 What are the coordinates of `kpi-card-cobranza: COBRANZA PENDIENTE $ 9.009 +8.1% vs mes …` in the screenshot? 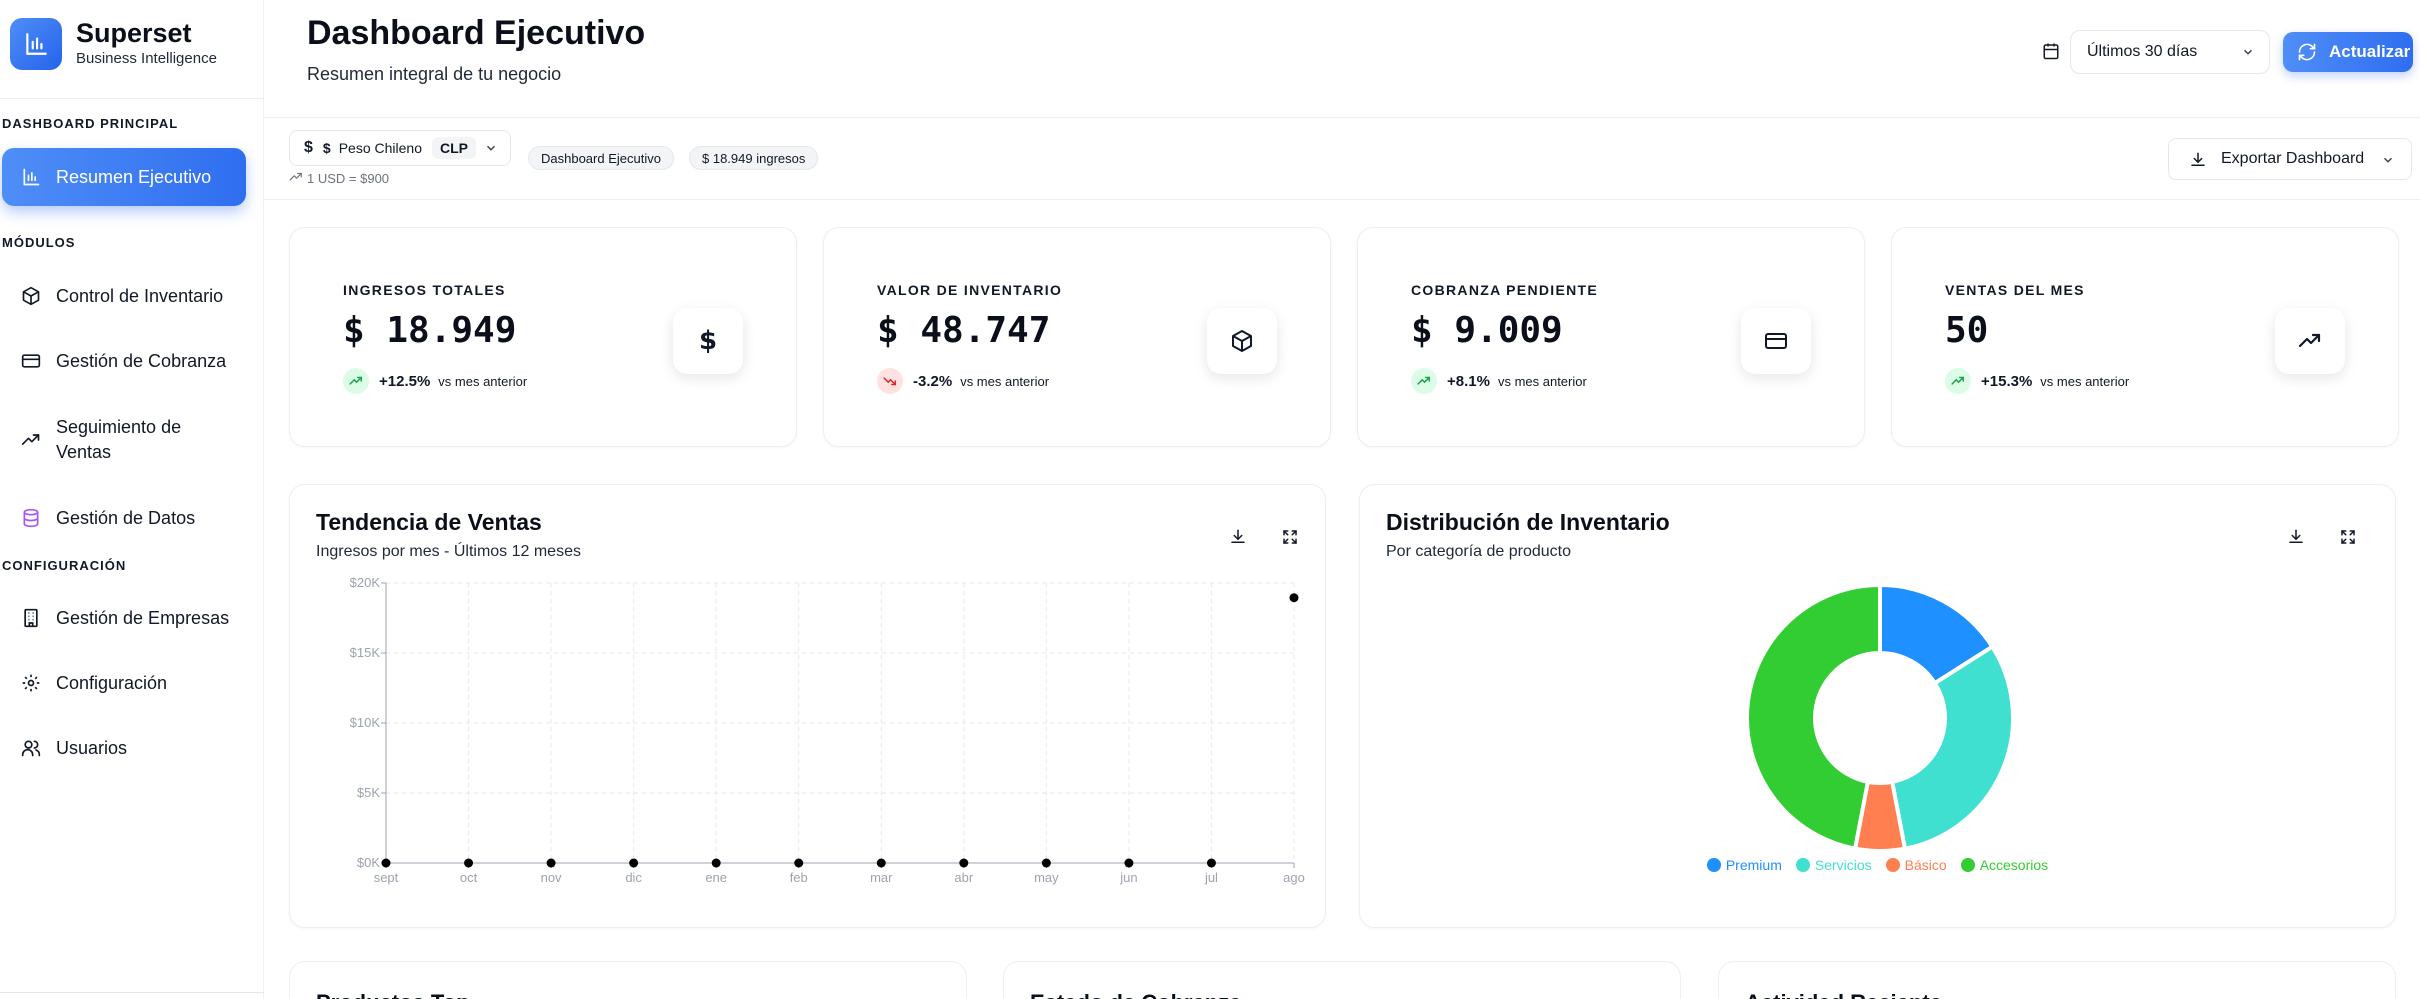 It's located at (1611, 337).